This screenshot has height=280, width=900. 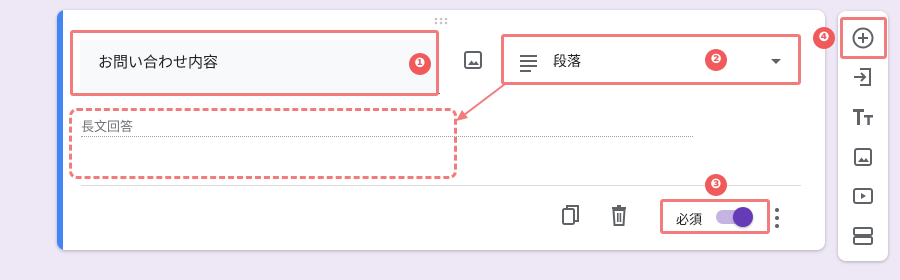 What do you see at coordinates (716, 185) in the screenshot?
I see `annotation-badge-3: ❸` at bounding box center [716, 185].